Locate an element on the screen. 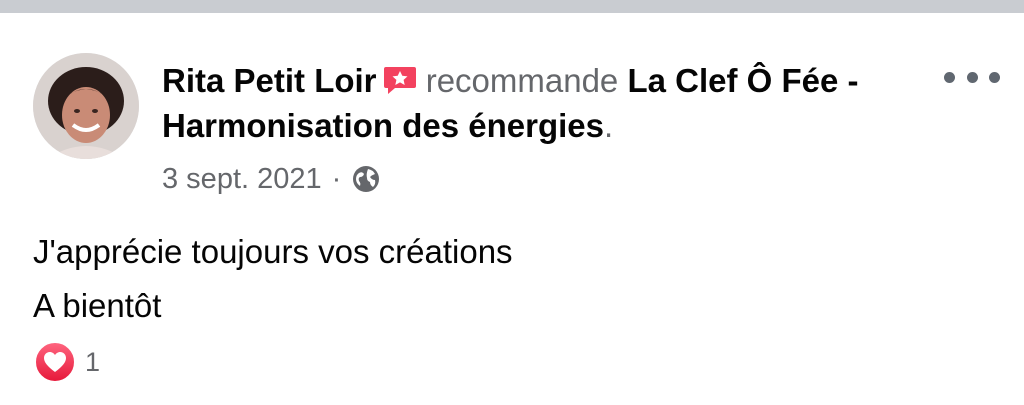  post-body-line: A bientôt is located at coordinates (97, 305).